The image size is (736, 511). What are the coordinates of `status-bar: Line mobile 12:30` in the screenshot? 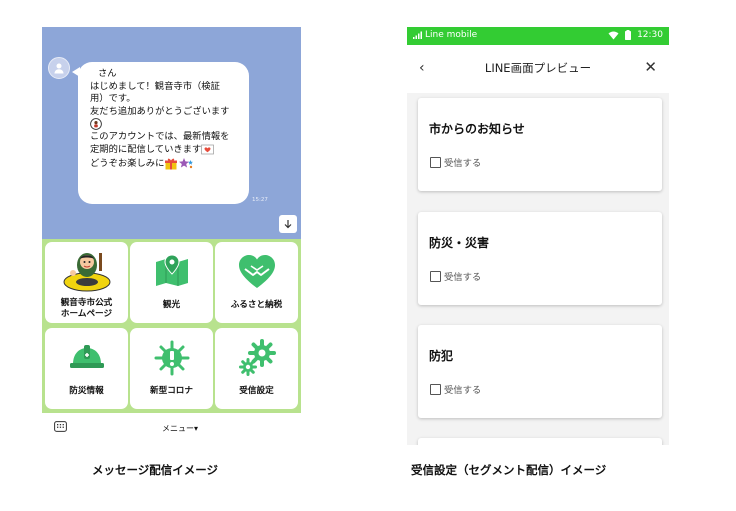 It's located at (538, 36).